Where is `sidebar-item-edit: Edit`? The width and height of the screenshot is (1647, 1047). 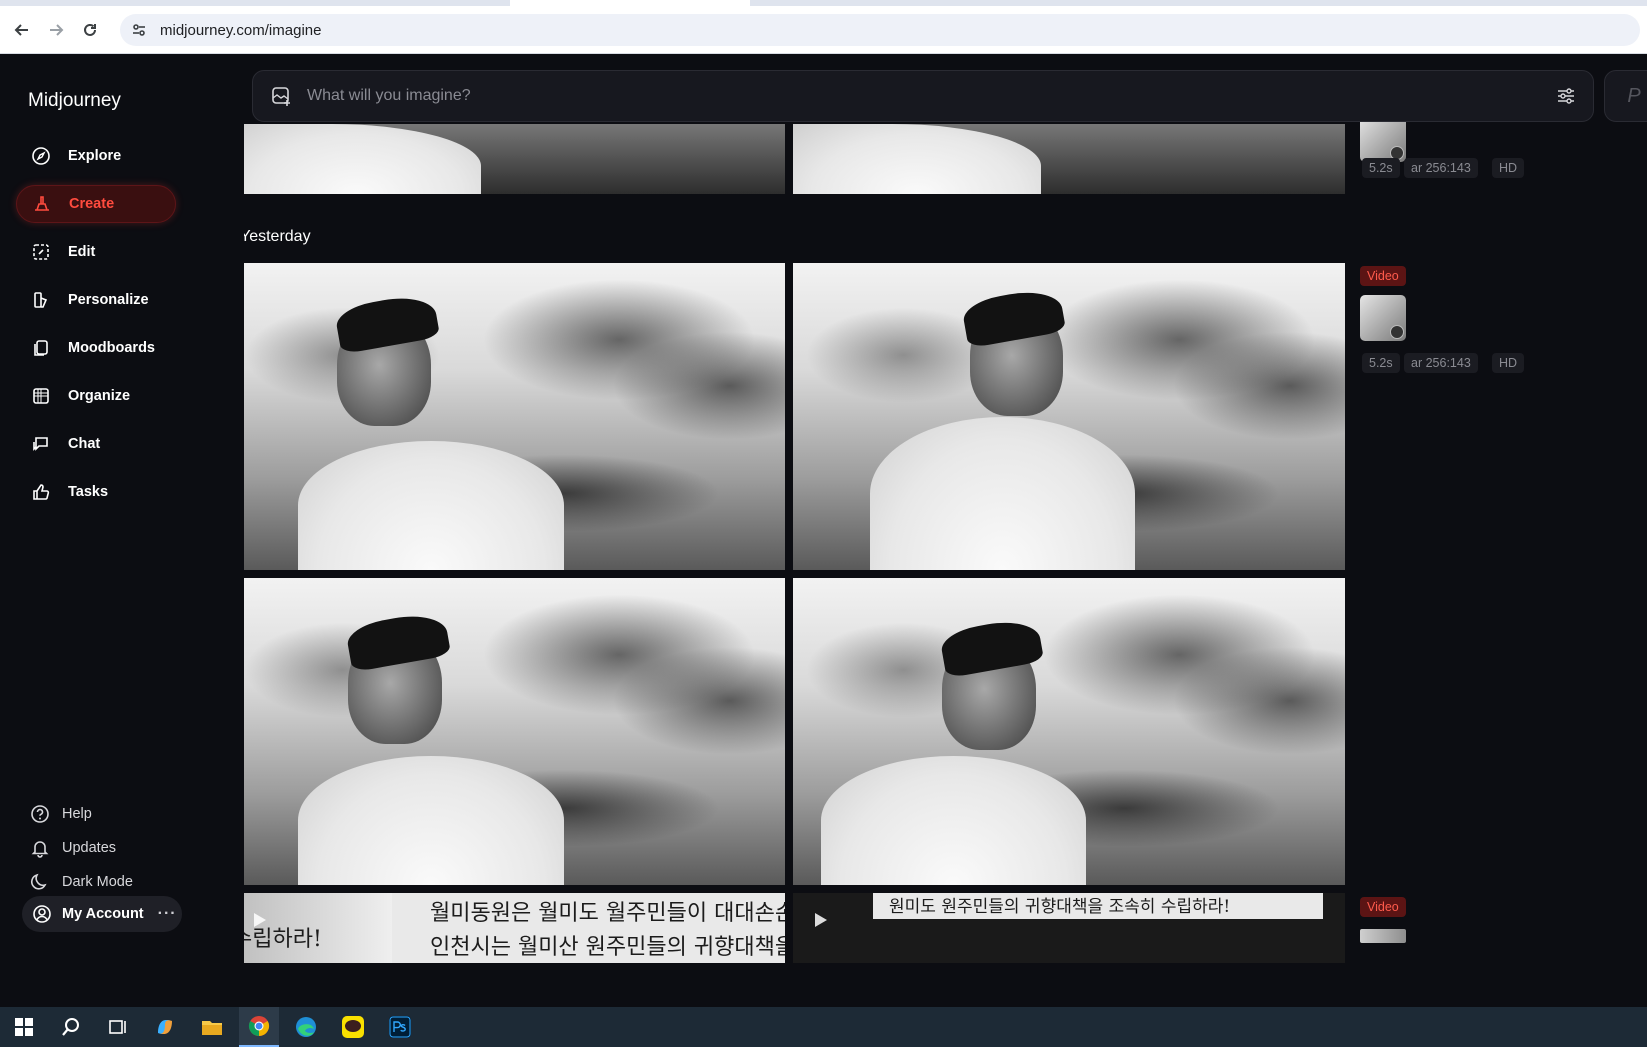
sidebar-item-edit: Edit is located at coordinates (96, 252).